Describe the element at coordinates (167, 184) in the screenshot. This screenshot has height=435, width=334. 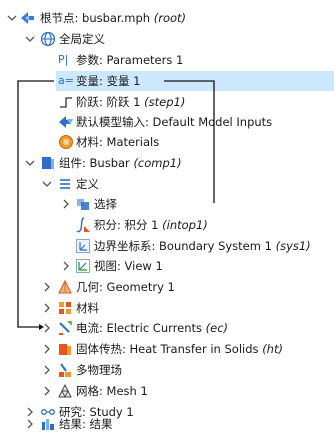
I see `tree-item-definitions: 定义` at that location.